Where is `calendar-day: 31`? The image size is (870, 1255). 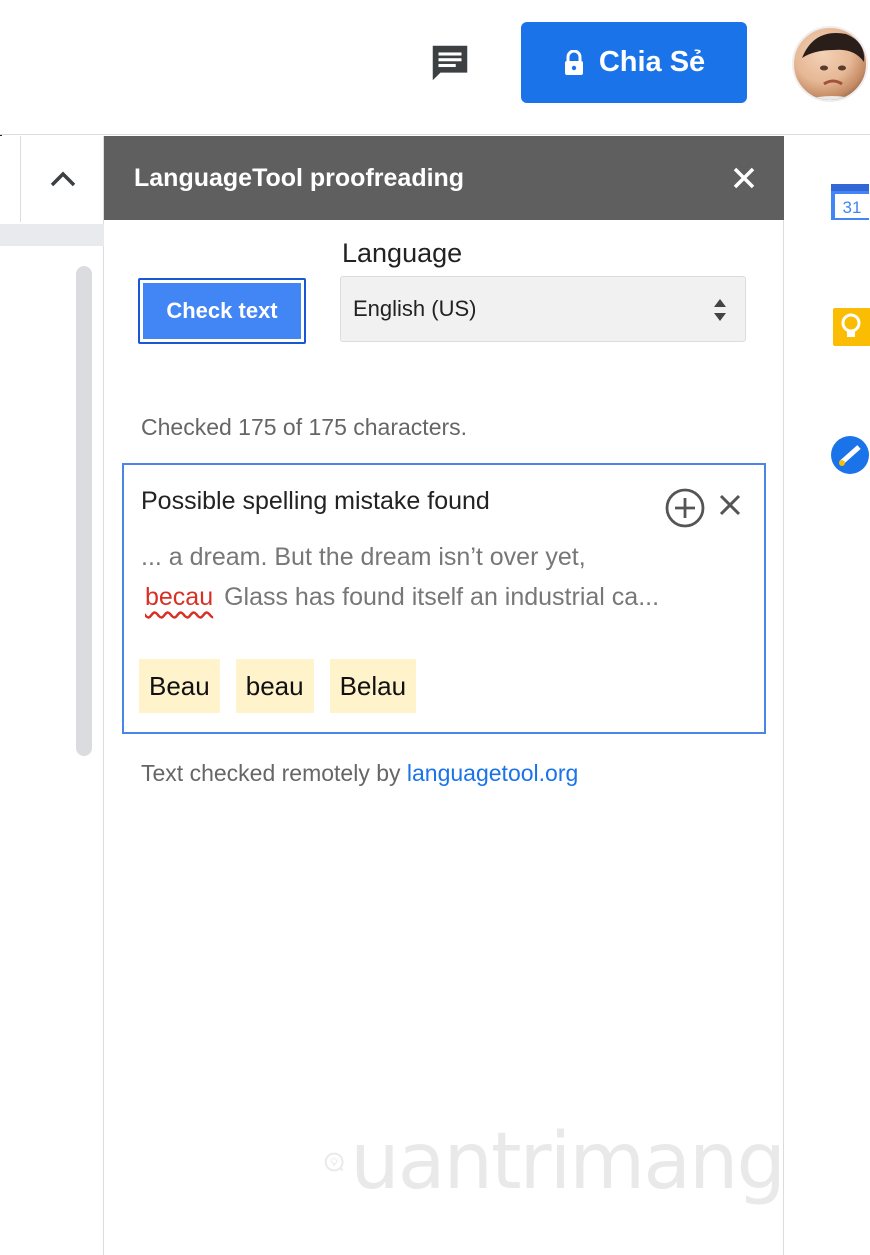
calendar-day: 31 is located at coordinates (852, 207).